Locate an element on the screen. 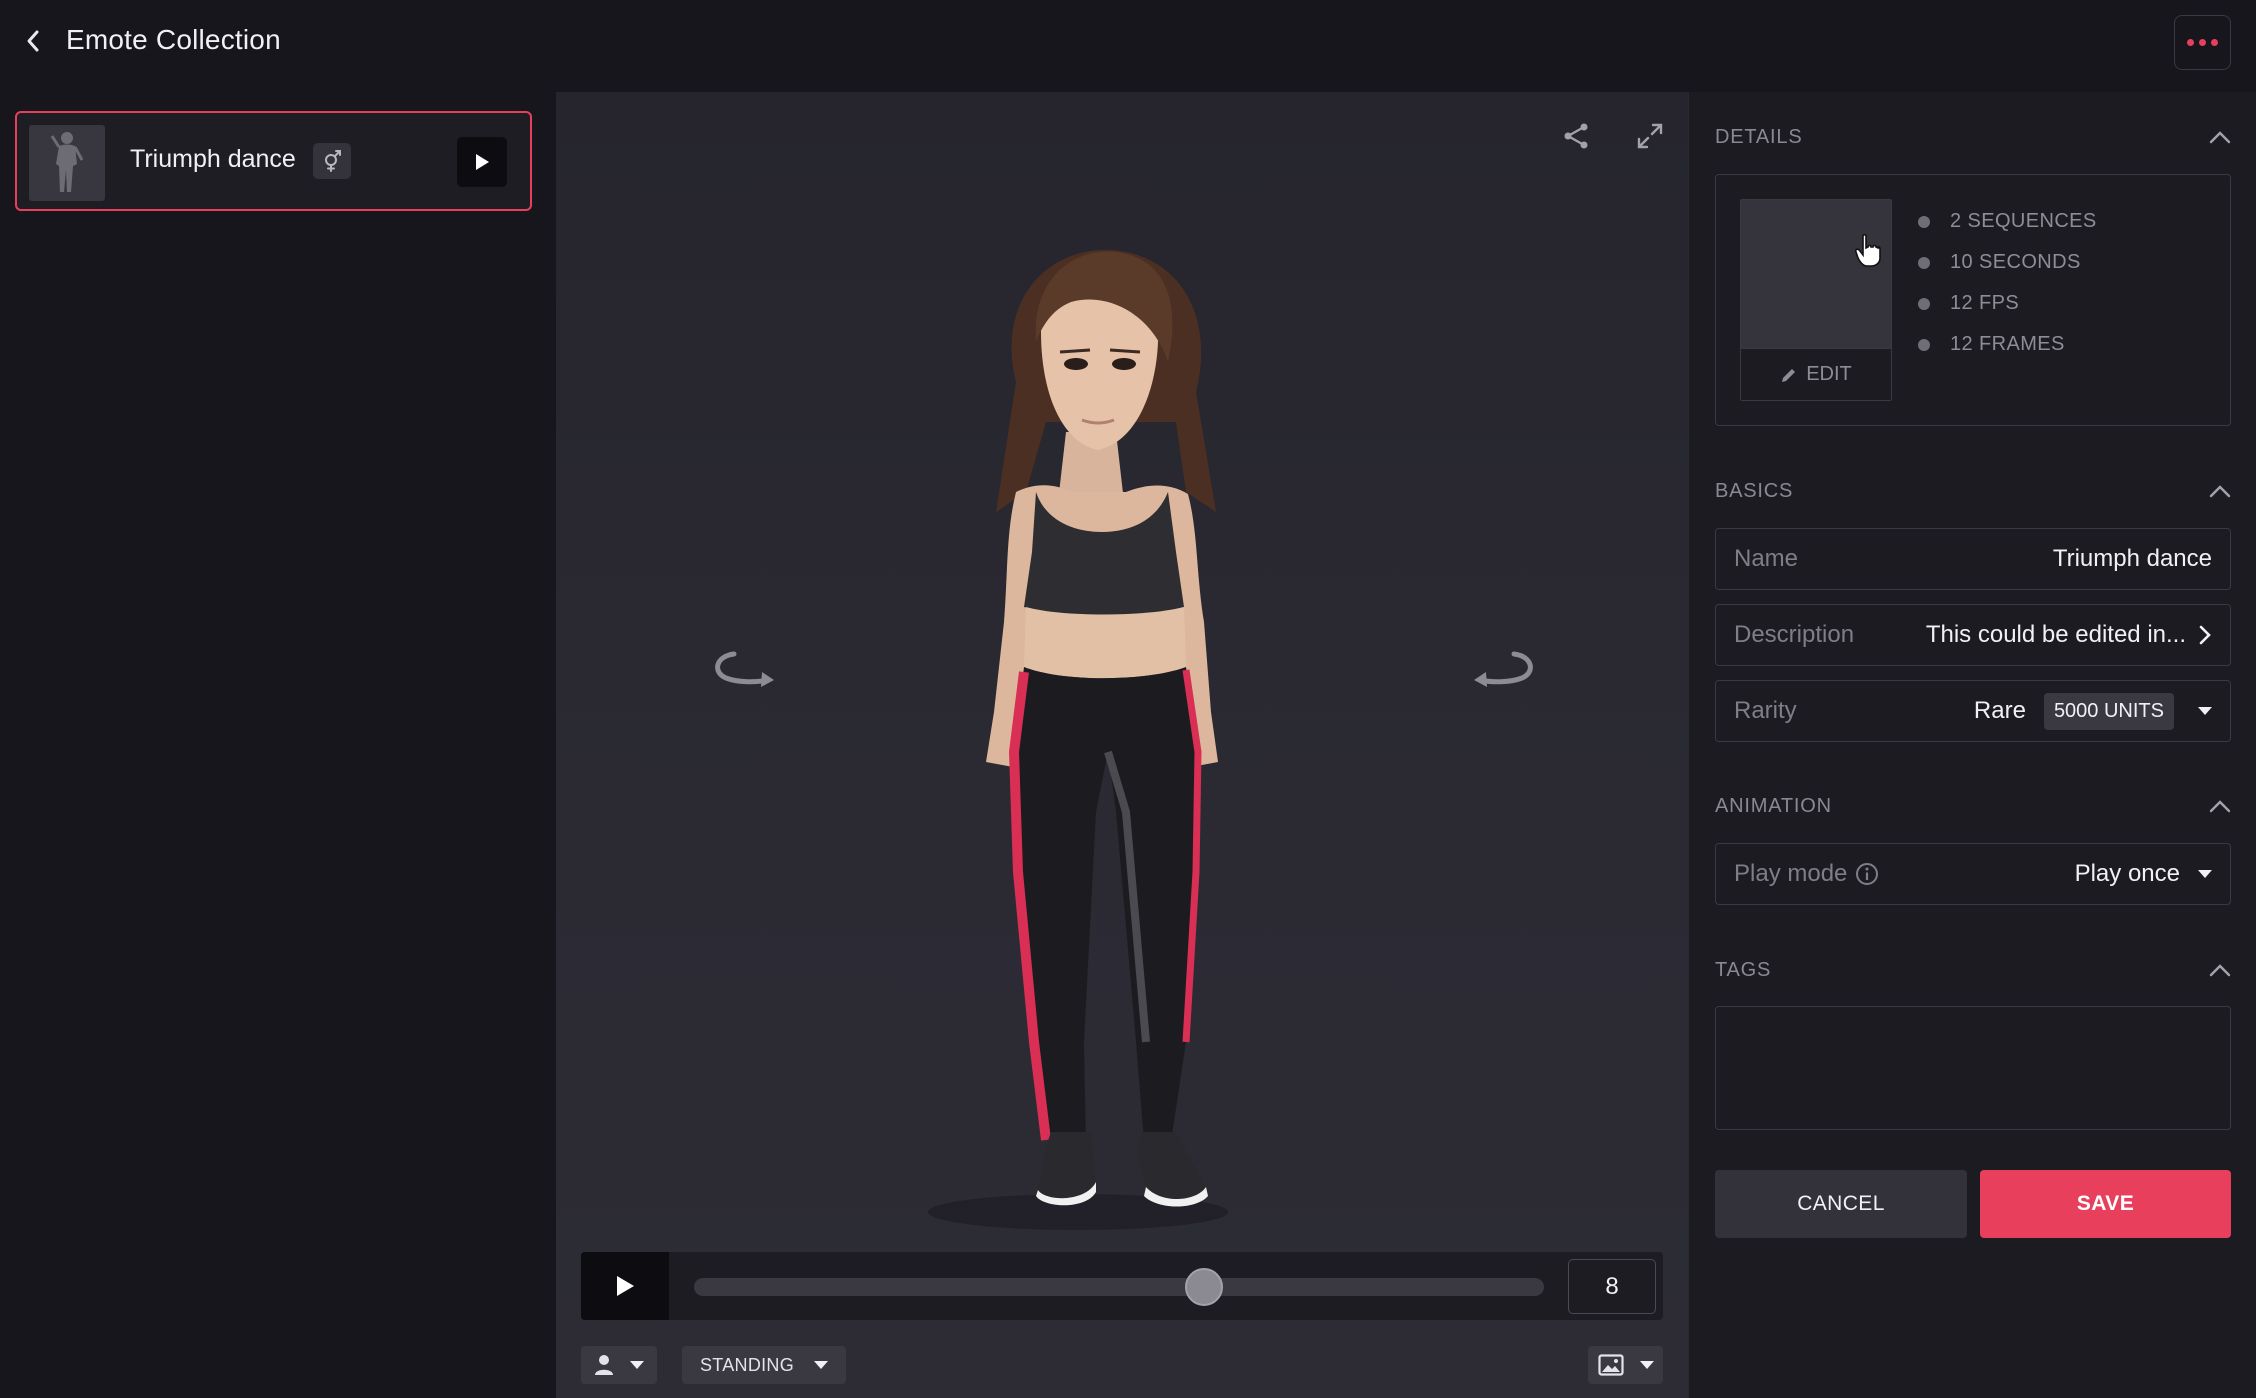 The image size is (2256, 1398). stat-item: 10 SECONDS is located at coordinates (2007, 262).